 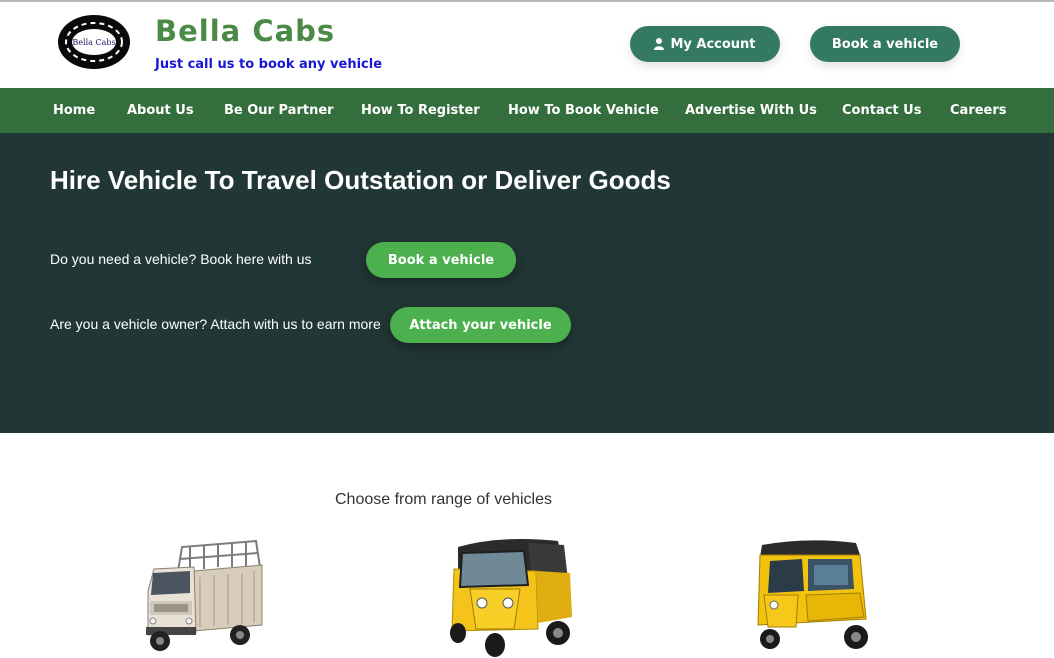 I want to click on user-icon, so click(x=659, y=44).